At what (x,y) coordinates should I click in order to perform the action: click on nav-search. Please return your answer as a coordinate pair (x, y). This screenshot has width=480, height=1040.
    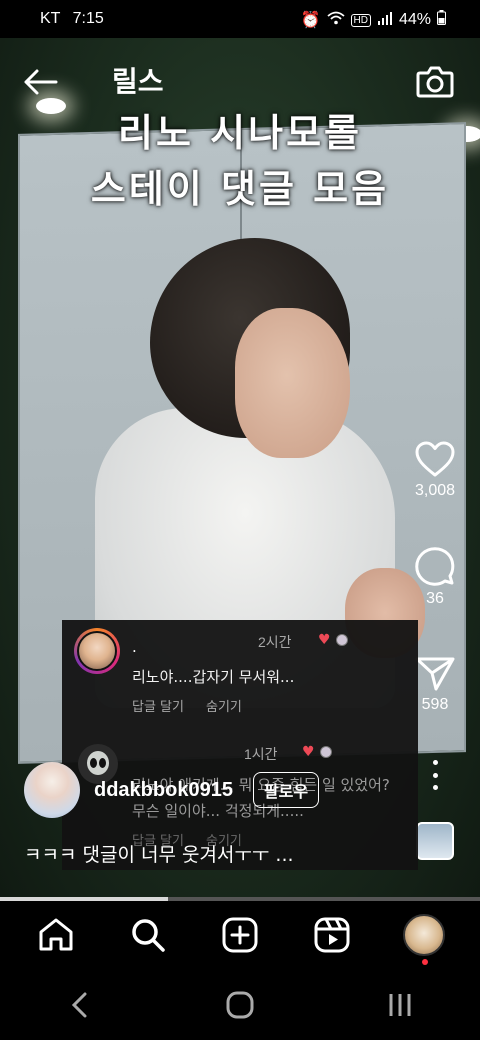
    Looking at the image, I should click on (148, 935).